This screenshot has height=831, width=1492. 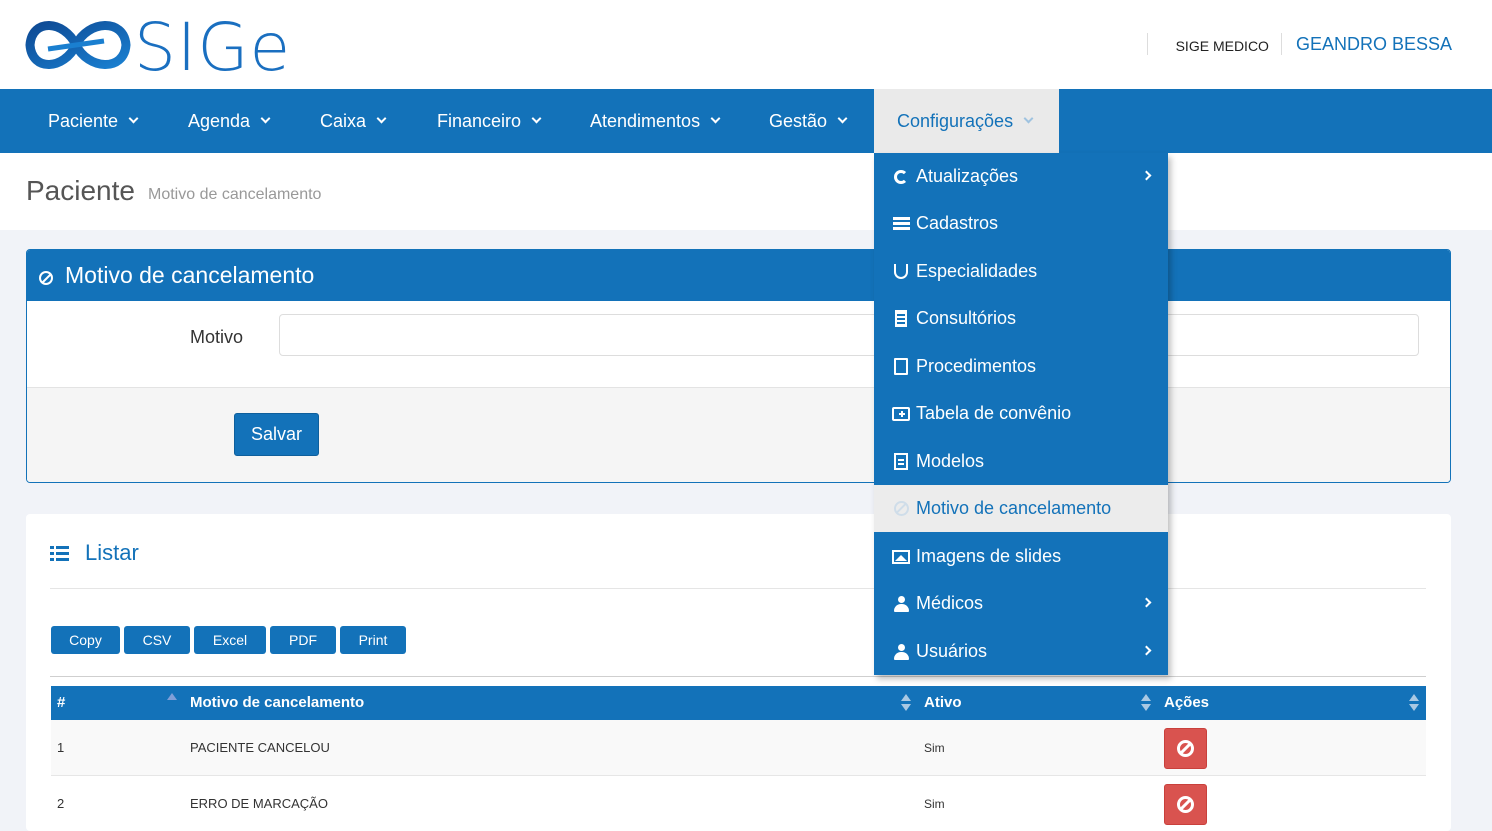 I want to click on menu-item-especialidades: Especialidades, so click(x=1021, y=271).